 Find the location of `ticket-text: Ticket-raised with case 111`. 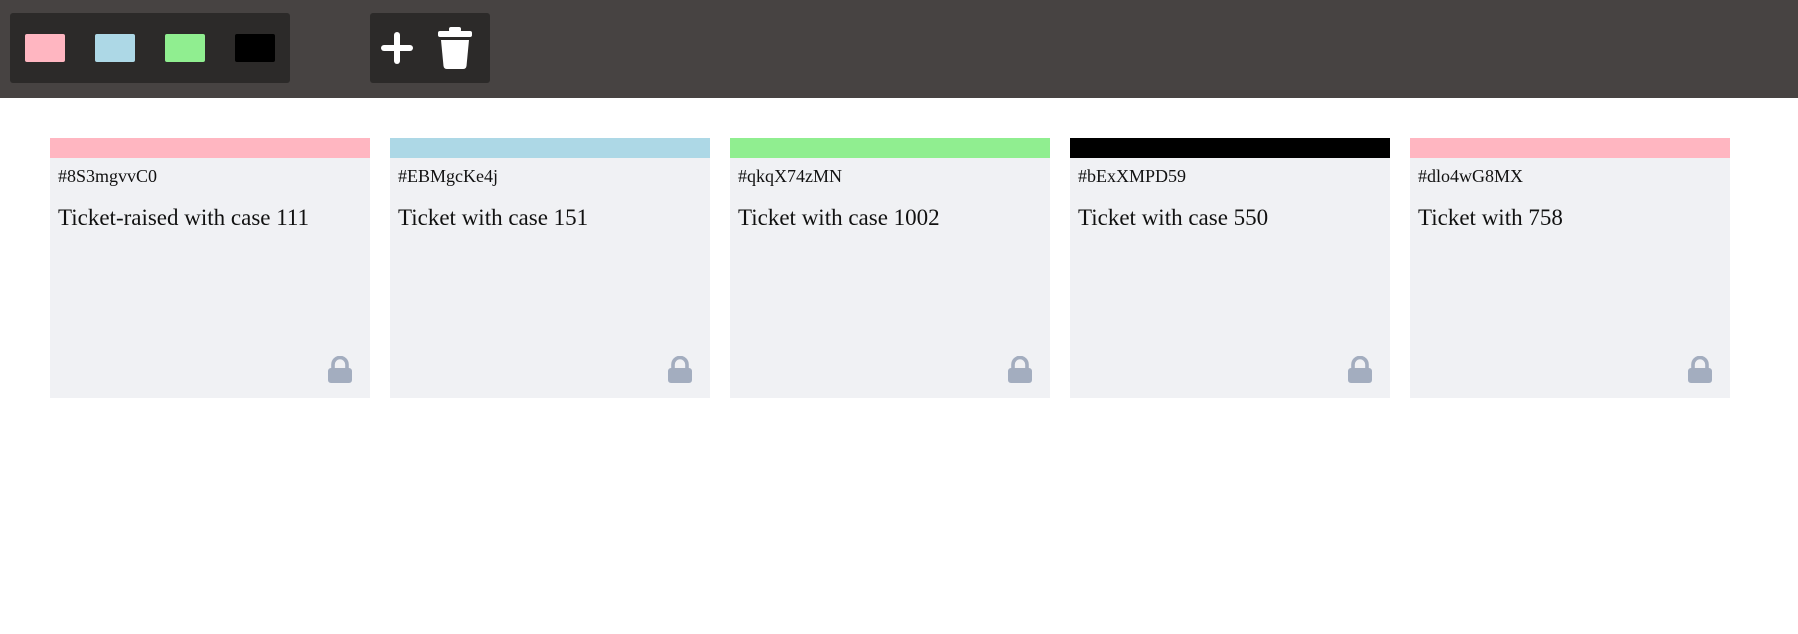

ticket-text: Ticket-raised with case 111 is located at coordinates (183, 218).